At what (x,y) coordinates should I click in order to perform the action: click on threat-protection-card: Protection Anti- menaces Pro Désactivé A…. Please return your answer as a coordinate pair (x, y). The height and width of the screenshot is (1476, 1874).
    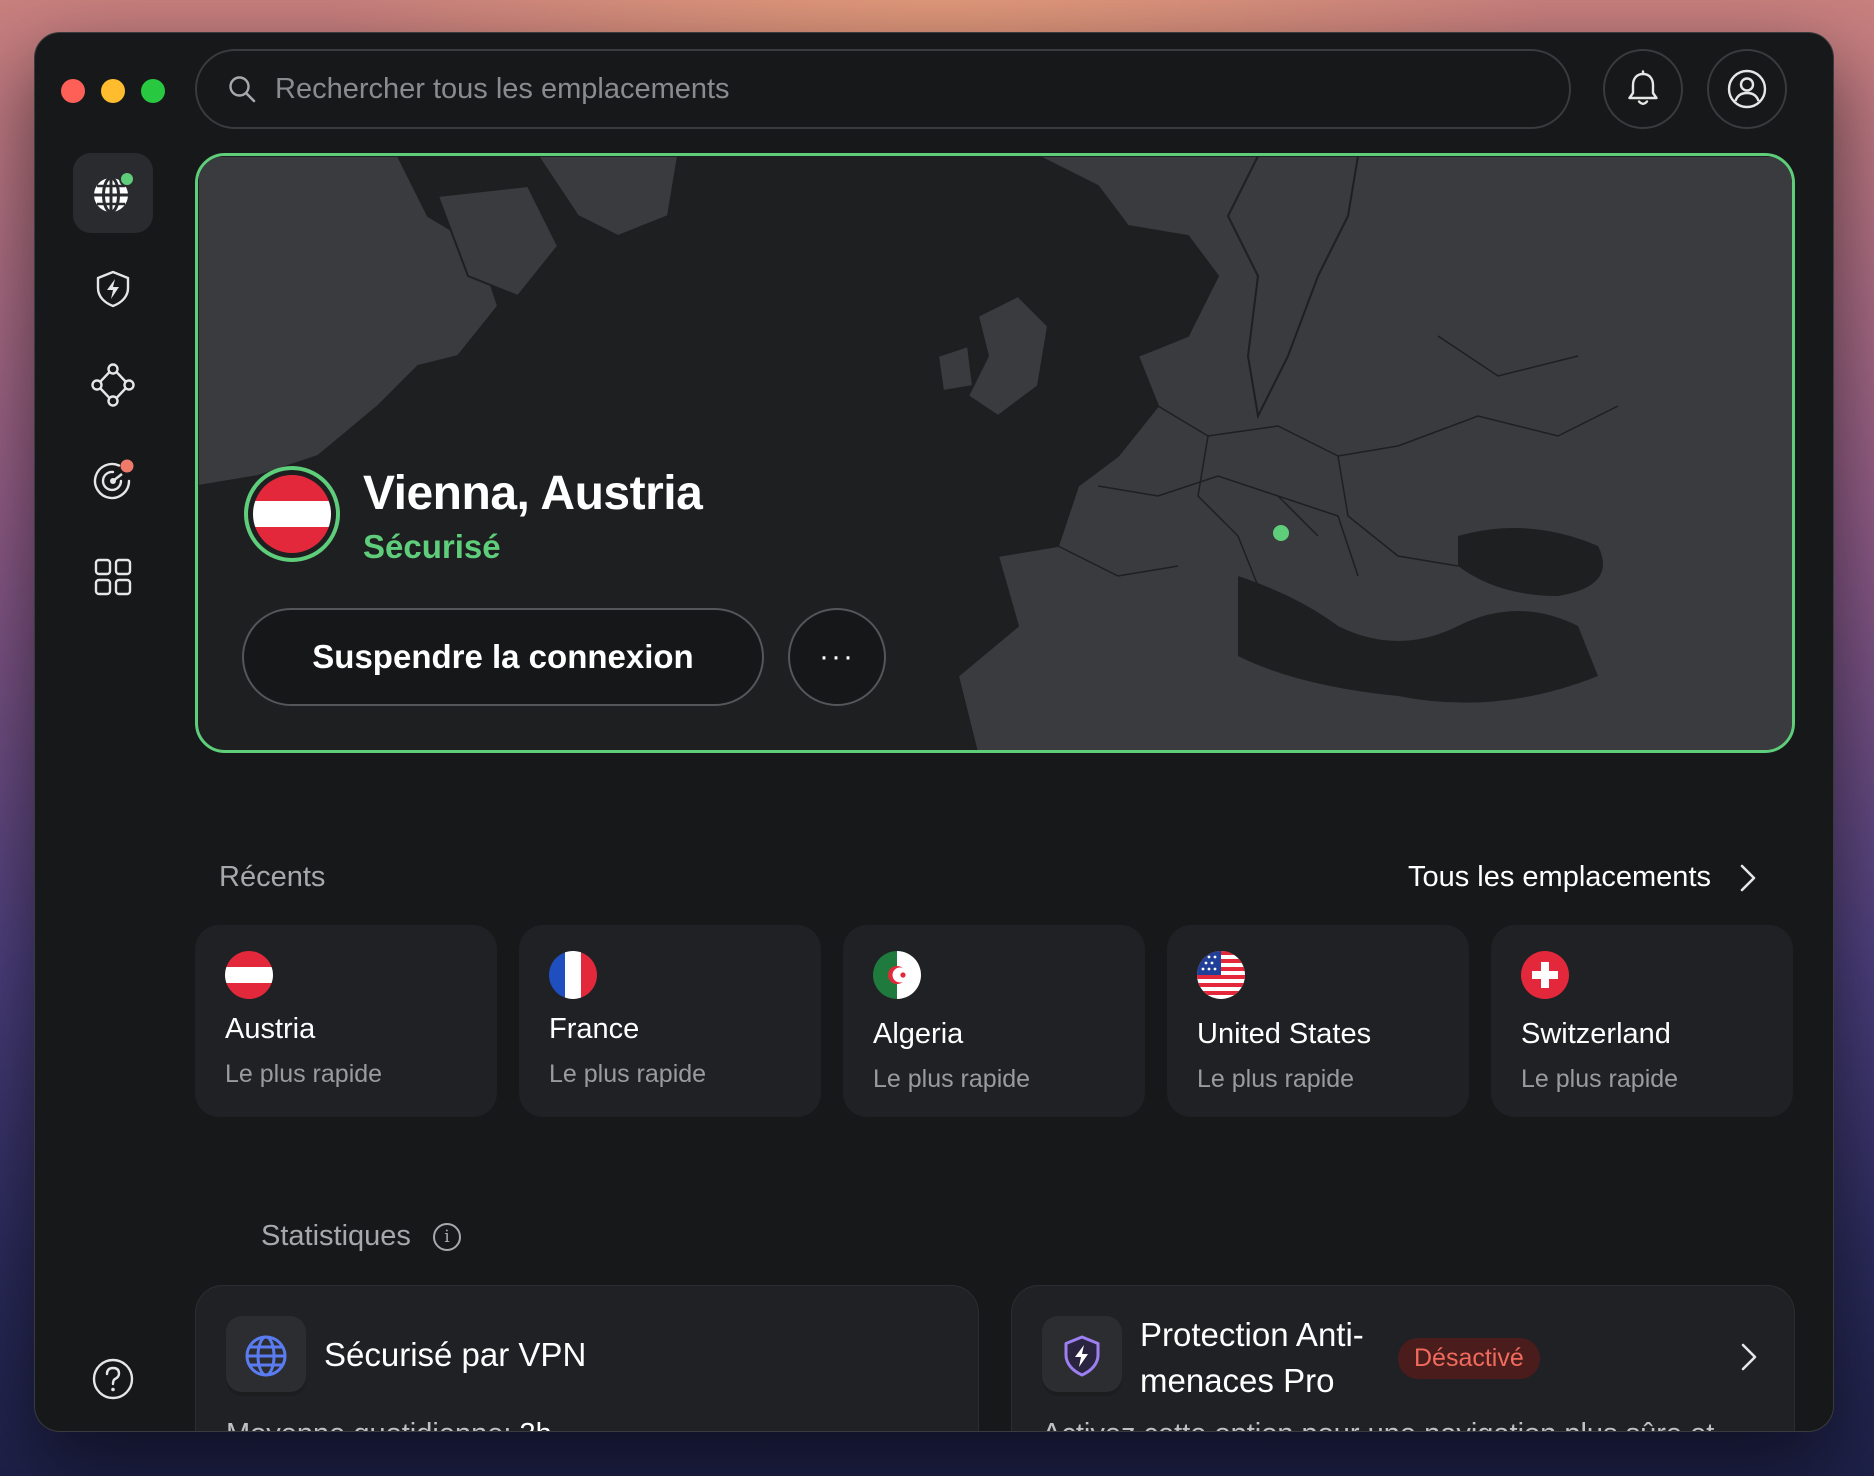
    Looking at the image, I should click on (1403, 1358).